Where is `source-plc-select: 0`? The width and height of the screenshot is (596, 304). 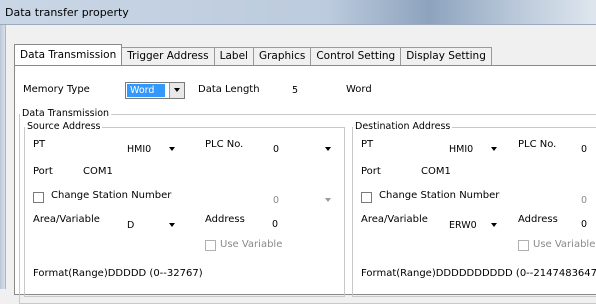 source-plc-select: 0 is located at coordinates (302, 149).